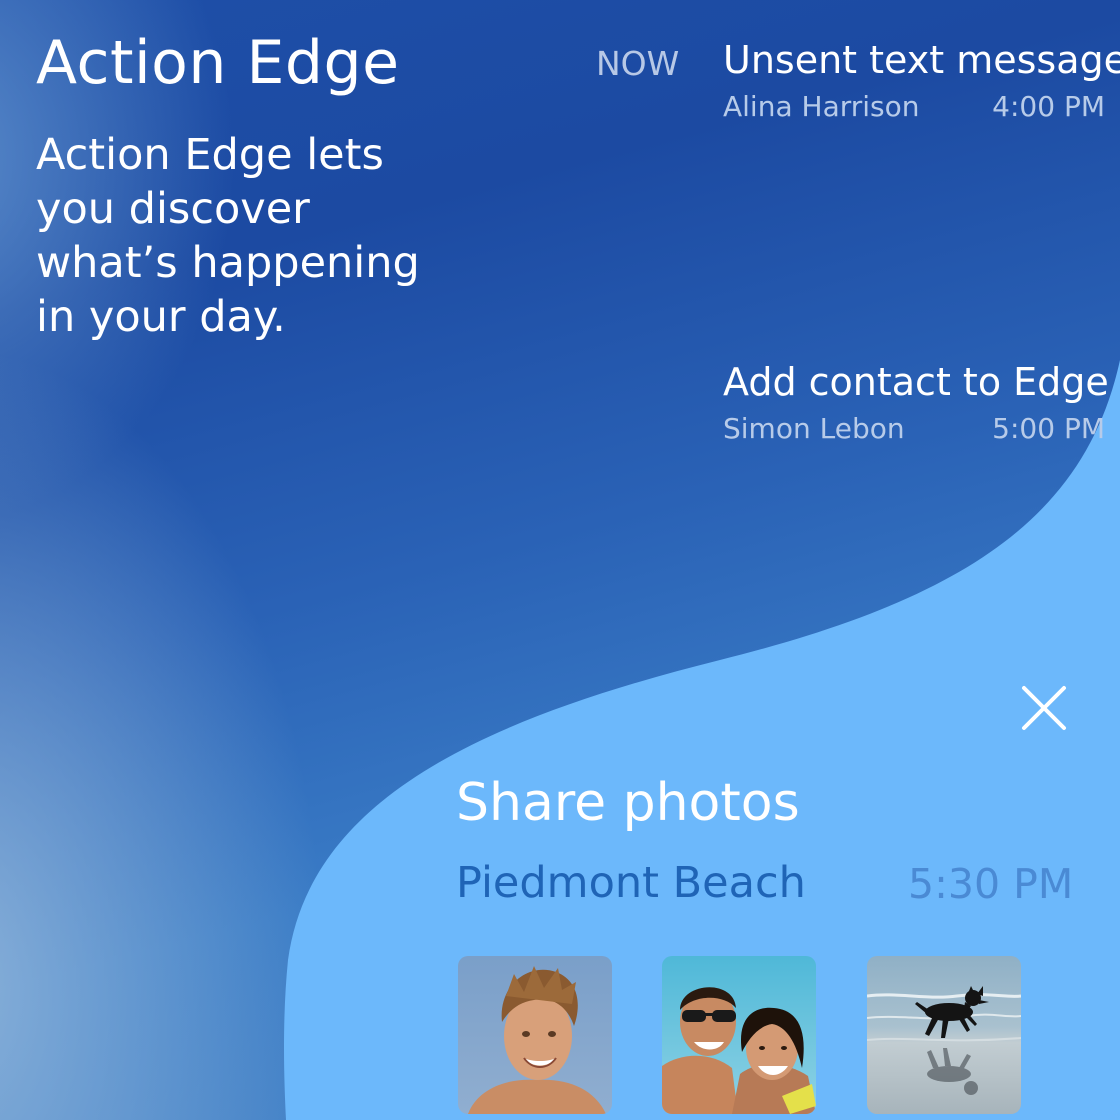  Describe the element at coordinates (918, 429) in the screenshot. I see `notification-meta: Simon Lebon 5:00 PM` at that location.